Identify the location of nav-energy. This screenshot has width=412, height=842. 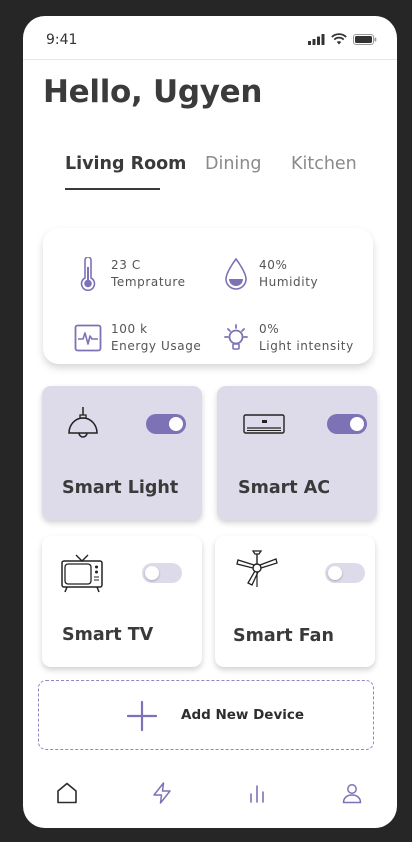
(162, 793).